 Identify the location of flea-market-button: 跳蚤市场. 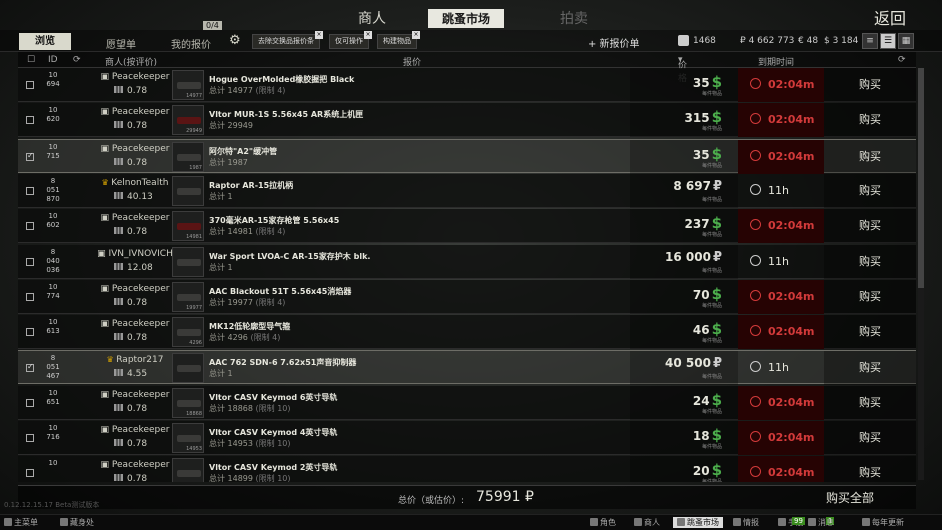
(698, 522).